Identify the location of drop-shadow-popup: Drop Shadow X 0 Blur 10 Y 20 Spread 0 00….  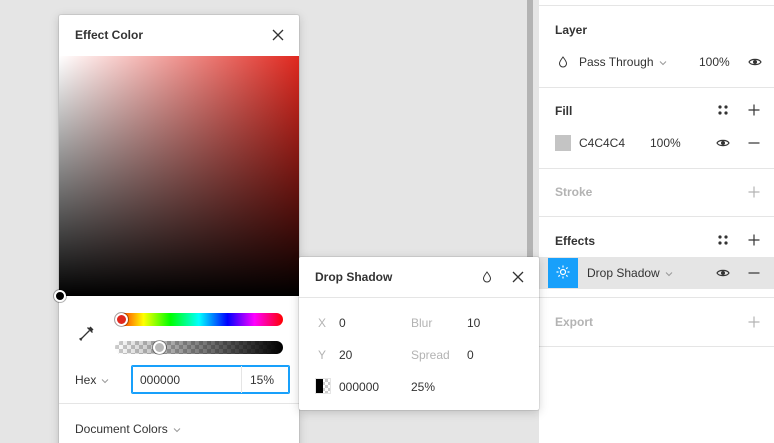
(419, 333).